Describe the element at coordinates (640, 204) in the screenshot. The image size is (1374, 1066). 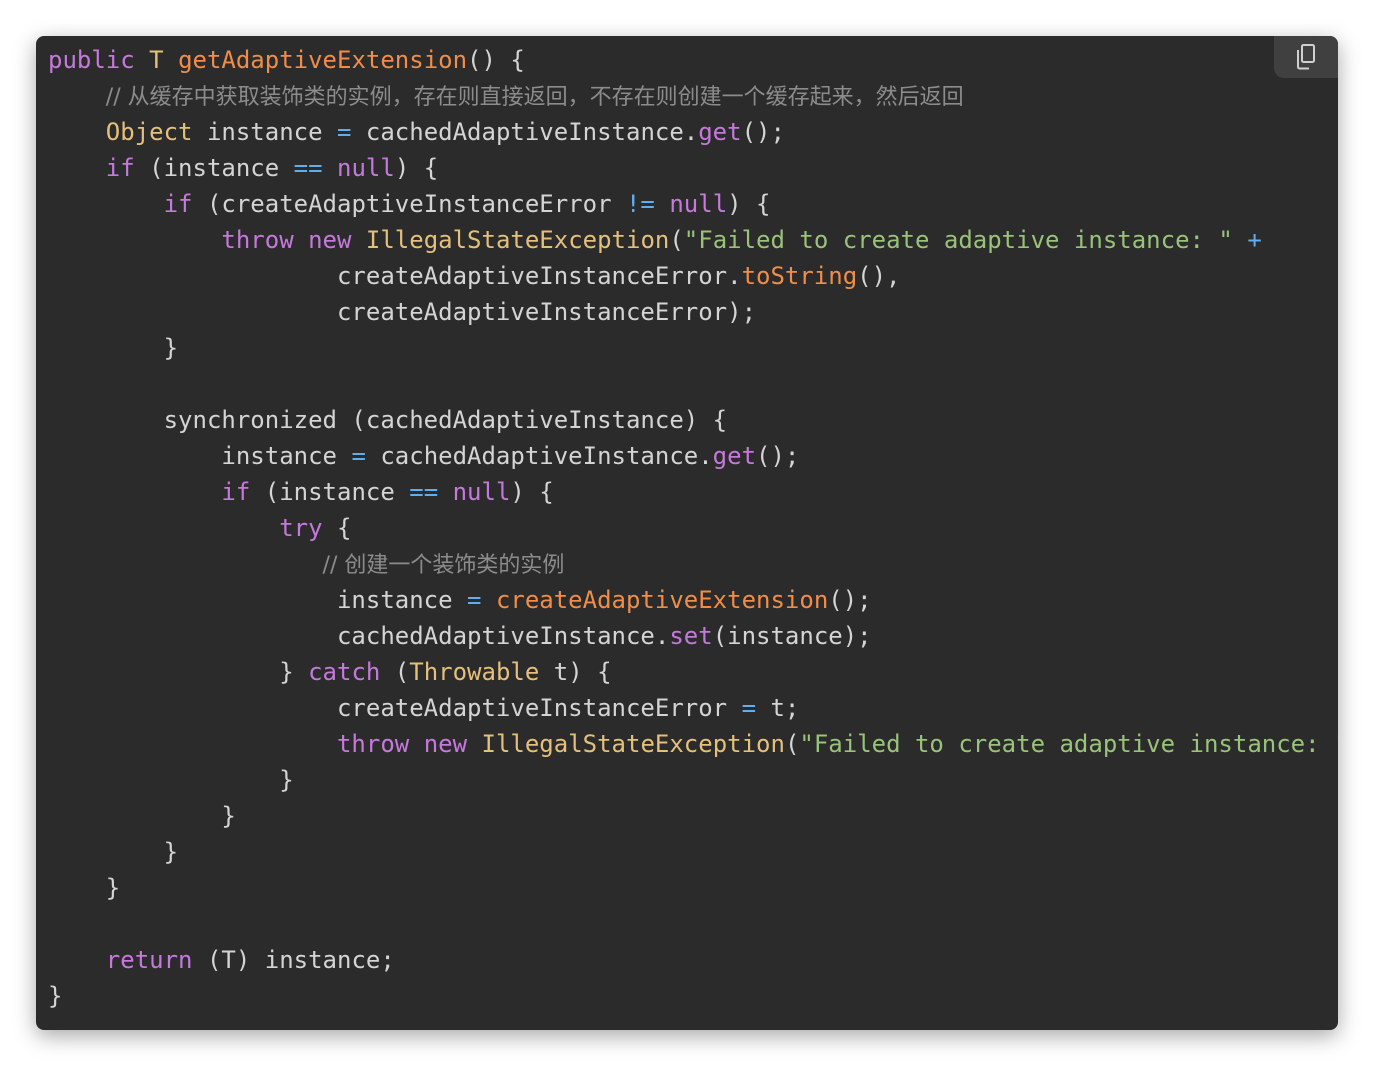
I see `operator-token: !=` at that location.